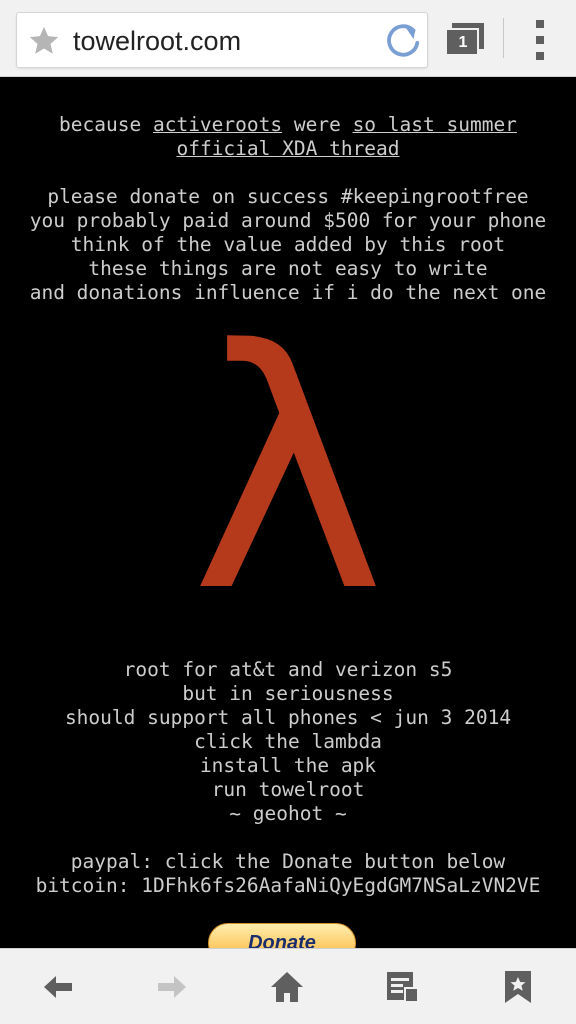 The width and height of the screenshot is (576, 1024). I want to click on paypal-line: paypal: click the Donate button below, so click(288, 861).